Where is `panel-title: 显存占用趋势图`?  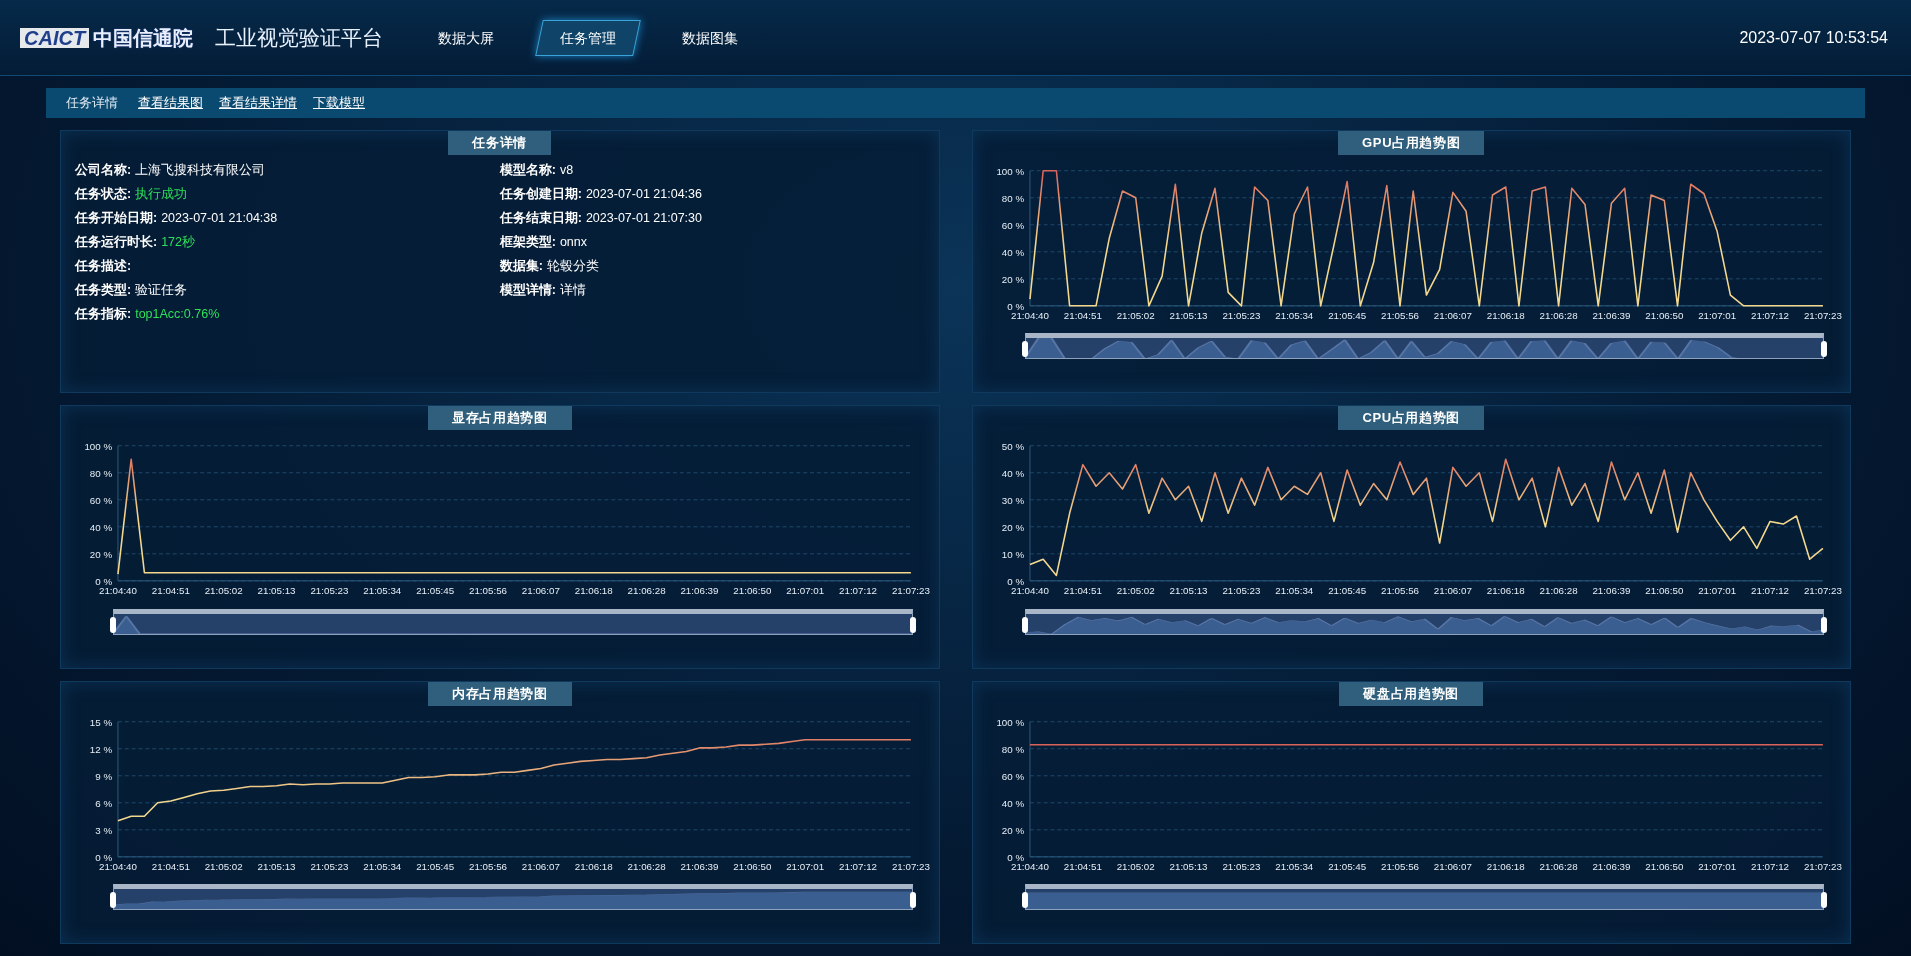 panel-title: 显存占用趋势图 is located at coordinates (499, 418).